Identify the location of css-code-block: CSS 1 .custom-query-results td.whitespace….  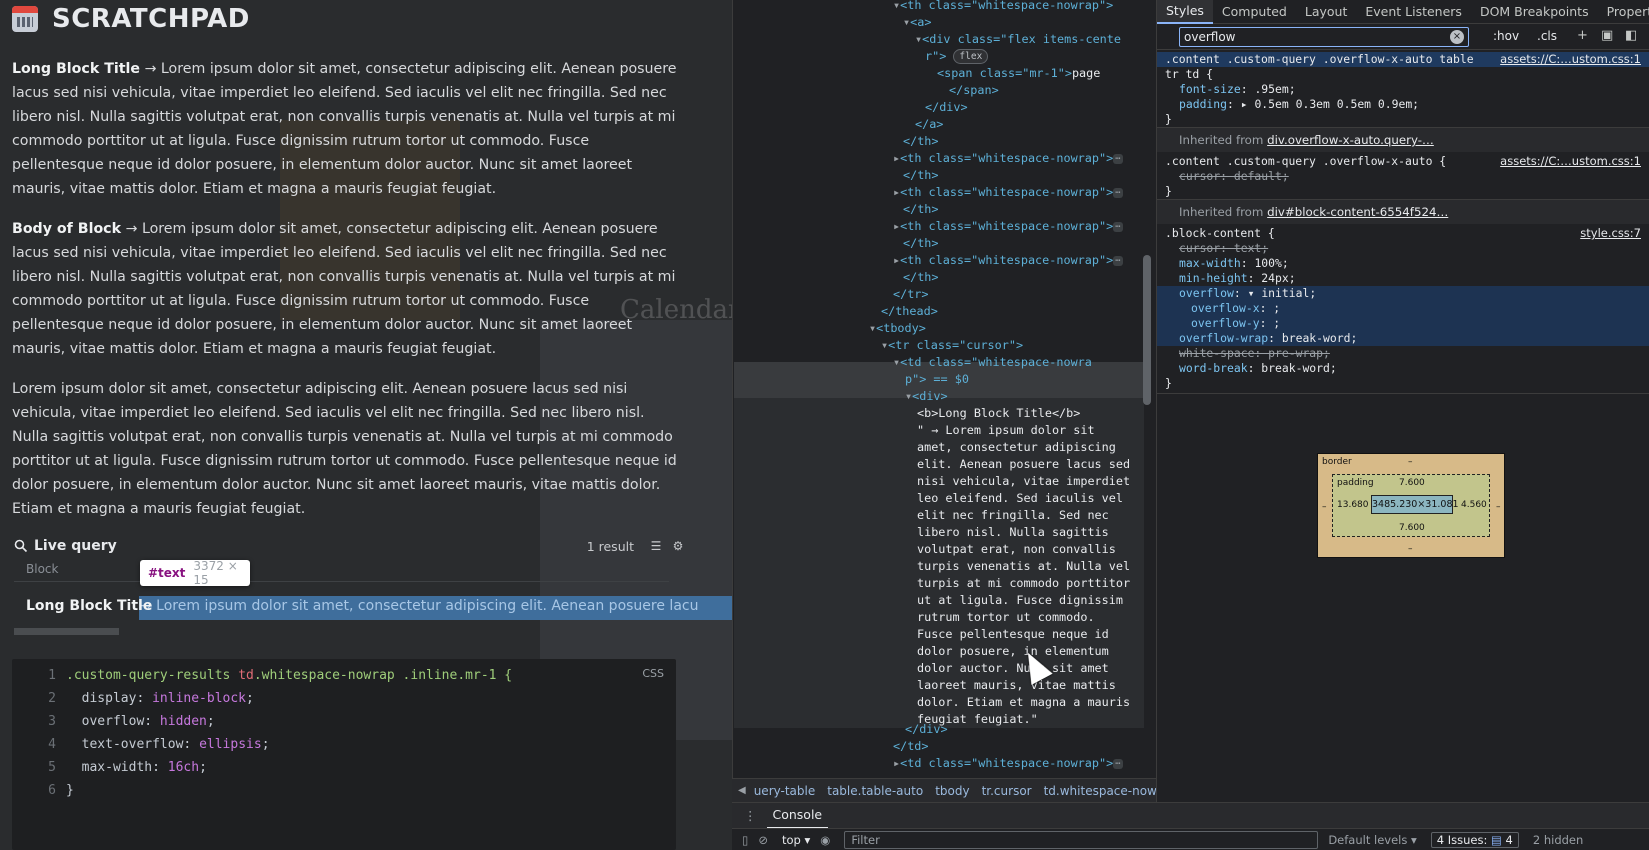
(344, 754).